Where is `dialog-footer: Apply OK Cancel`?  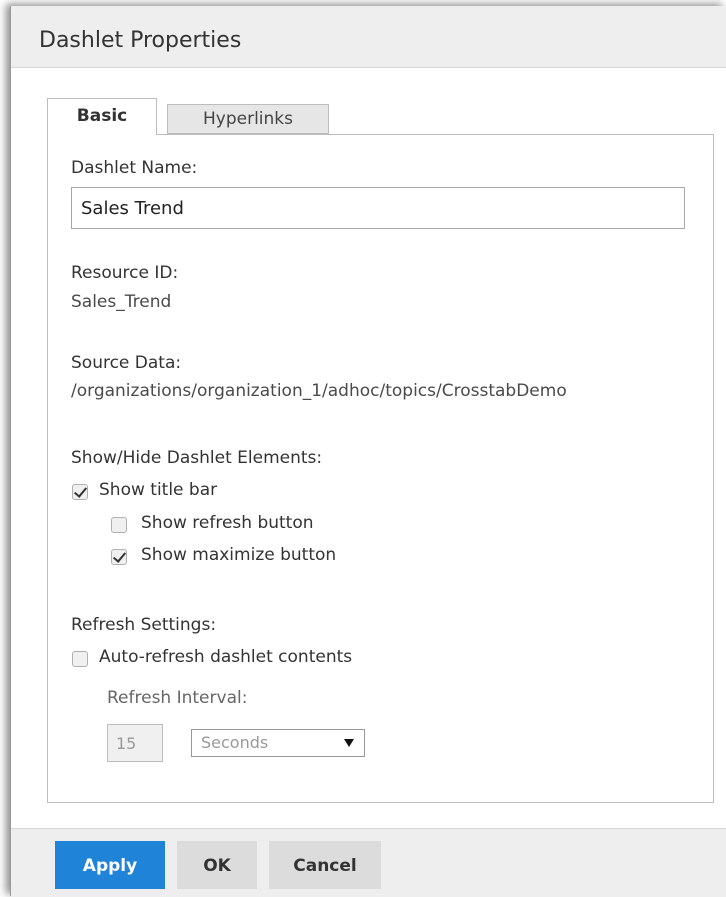 dialog-footer: Apply OK Cancel is located at coordinates (368, 862).